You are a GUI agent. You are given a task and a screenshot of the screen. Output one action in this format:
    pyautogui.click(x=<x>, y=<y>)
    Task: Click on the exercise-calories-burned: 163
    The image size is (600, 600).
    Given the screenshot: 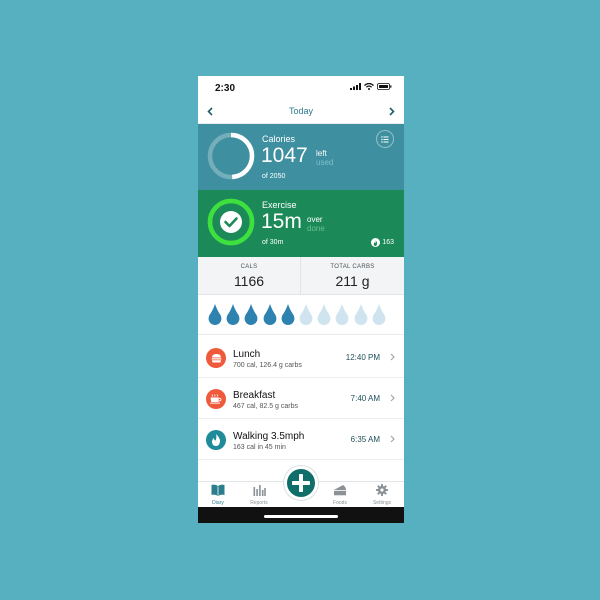 What is the action you would take?
    pyautogui.click(x=382, y=242)
    